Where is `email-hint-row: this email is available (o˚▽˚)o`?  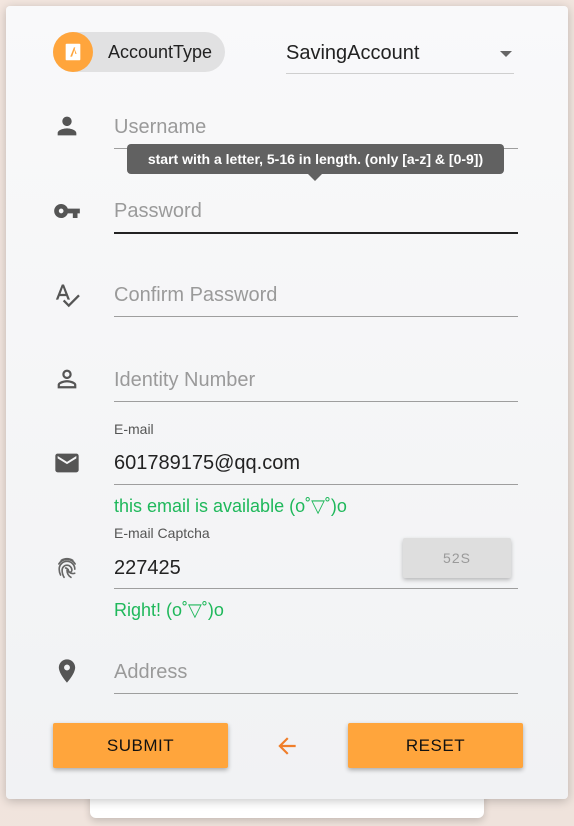
email-hint-row: this email is available (o˚▽˚)o is located at coordinates (316, 507).